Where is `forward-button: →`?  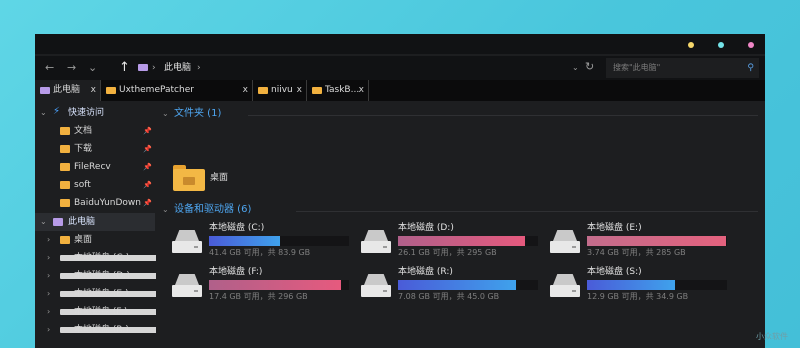 forward-button: → is located at coordinates (71, 68).